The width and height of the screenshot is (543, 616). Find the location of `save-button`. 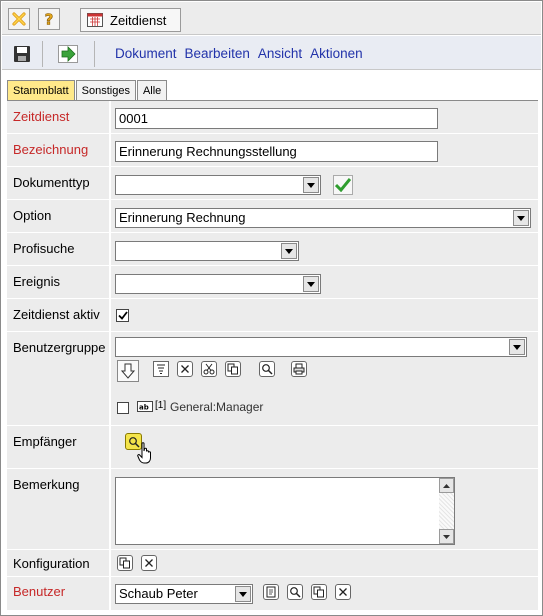

save-button is located at coordinates (22, 54).